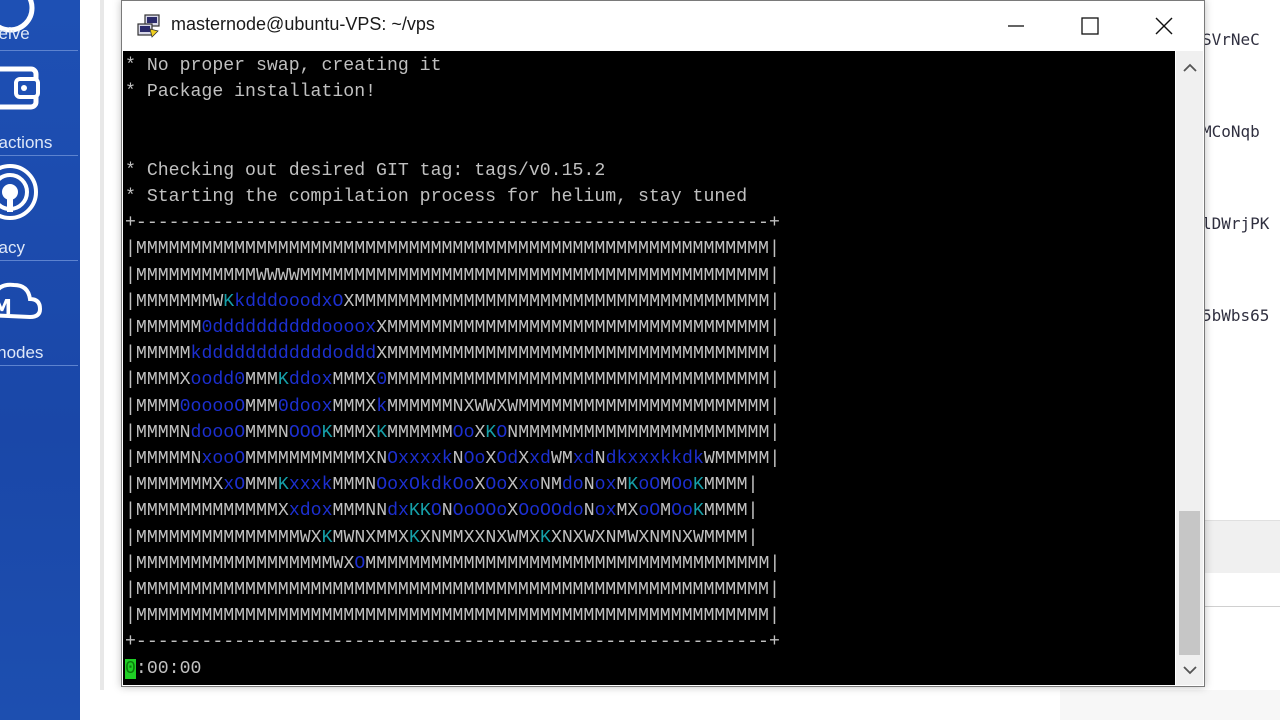 The height and width of the screenshot is (720, 1280). I want to click on wallet-sidebar: ceive sactions vacy M ernodes, so click(40, 360).